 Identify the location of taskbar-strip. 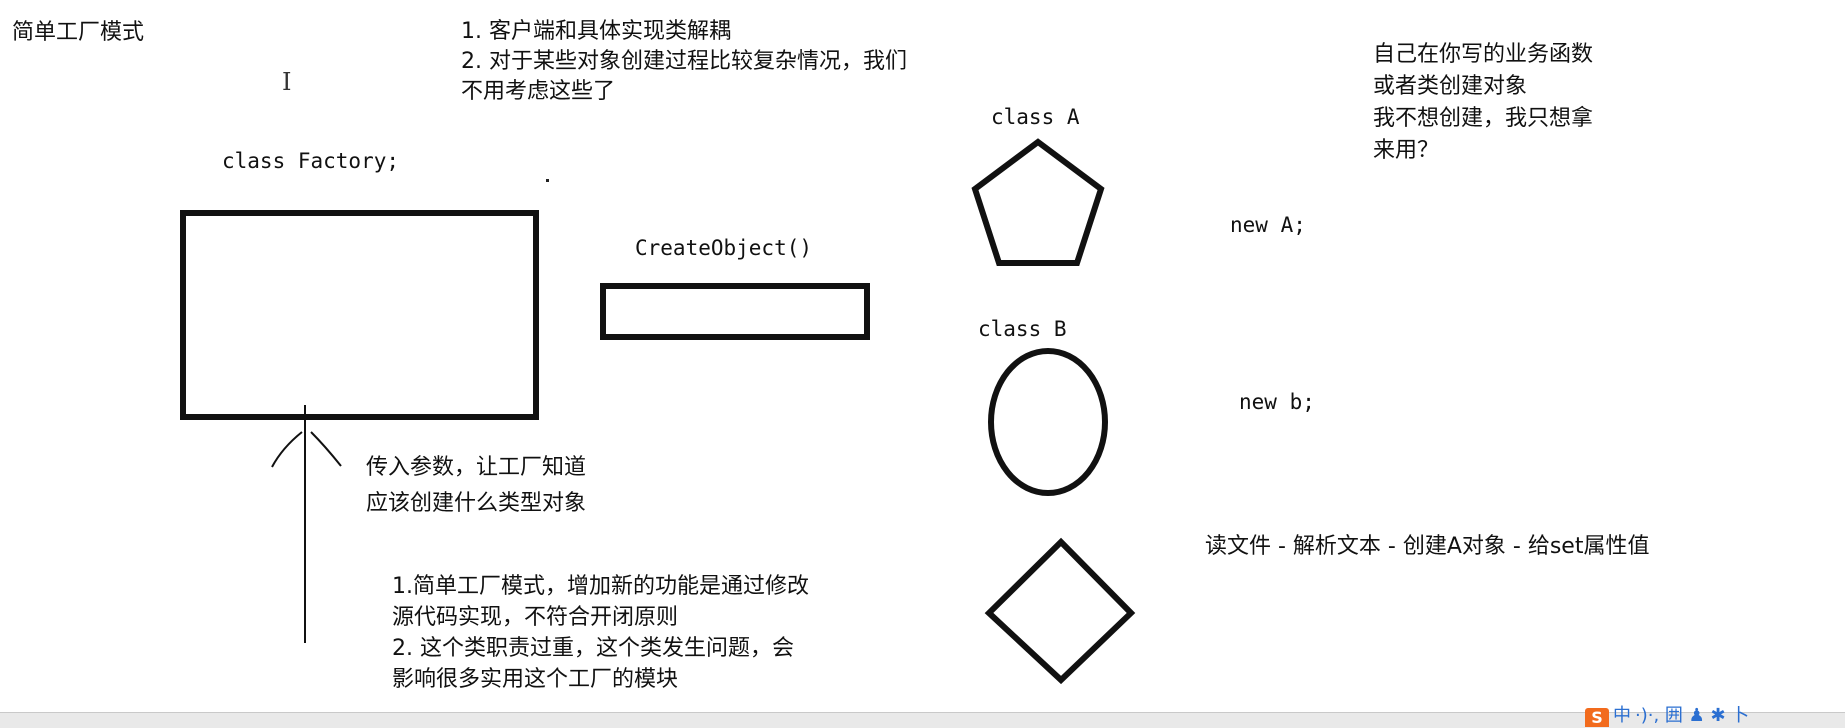
(922, 720).